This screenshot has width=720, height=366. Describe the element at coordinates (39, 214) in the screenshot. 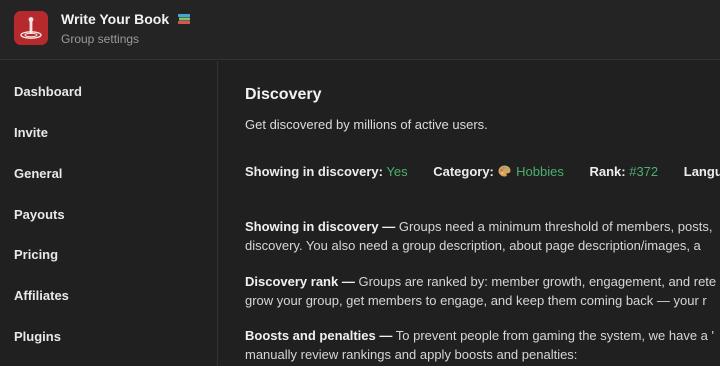

I see `sidebar-item-payouts: Payouts` at that location.